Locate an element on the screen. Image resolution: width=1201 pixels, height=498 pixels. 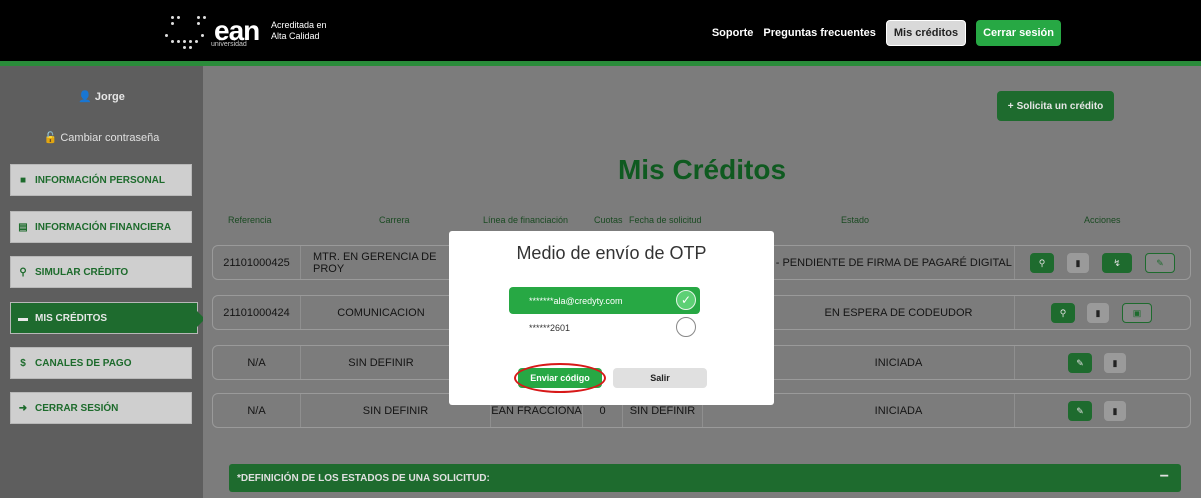
column-header-linea: Línea de financiación is located at coordinates (526, 220).